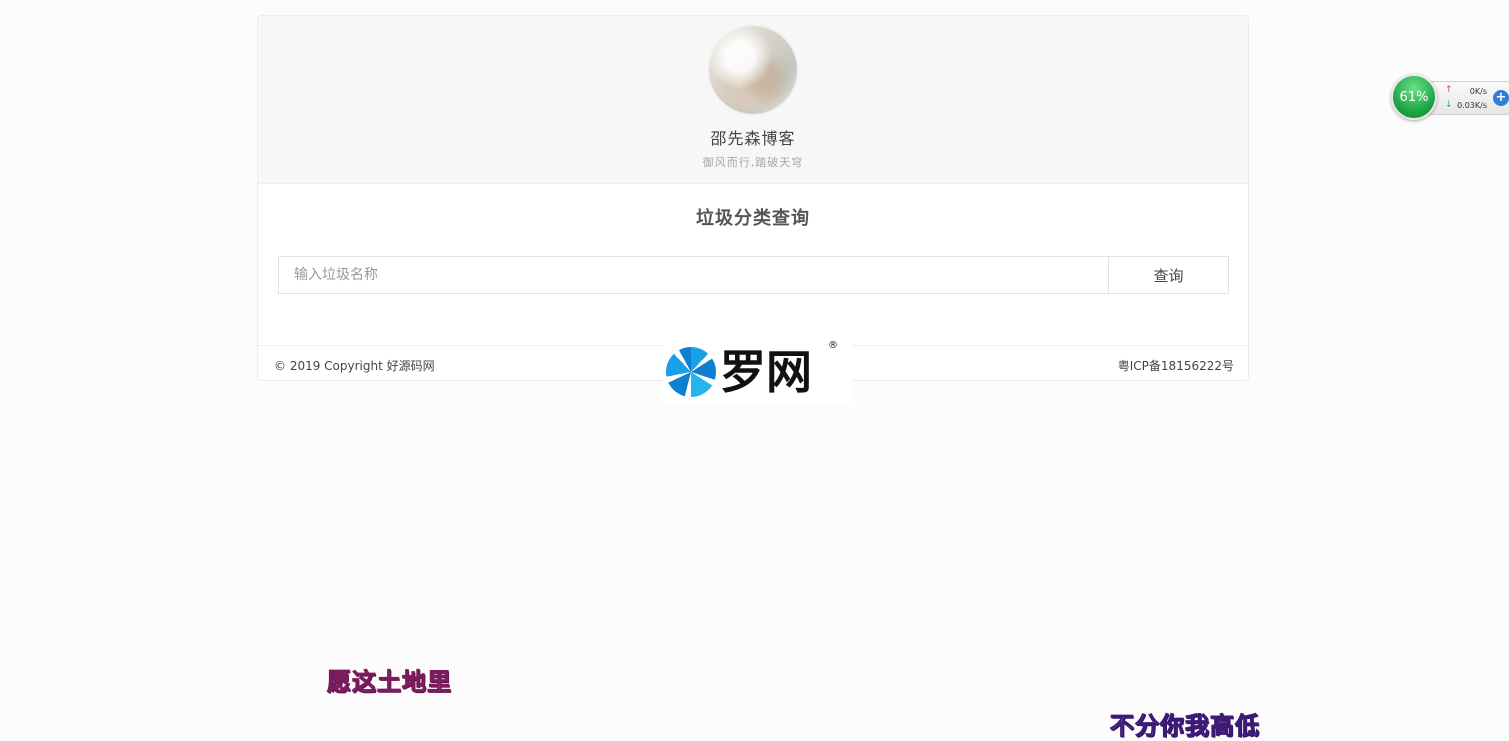  I want to click on memory-usage-circle: 61%, so click(1414, 97).